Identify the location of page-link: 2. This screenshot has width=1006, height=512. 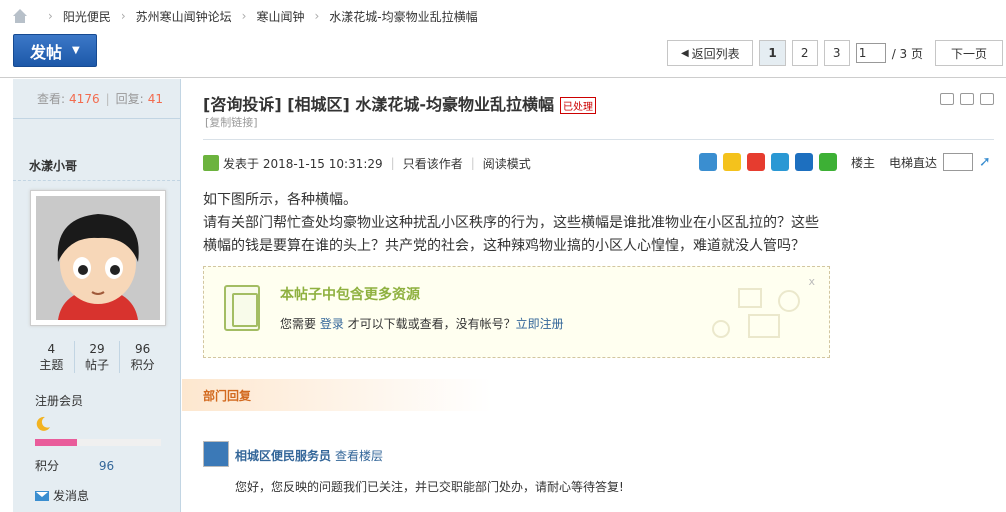
(804, 53).